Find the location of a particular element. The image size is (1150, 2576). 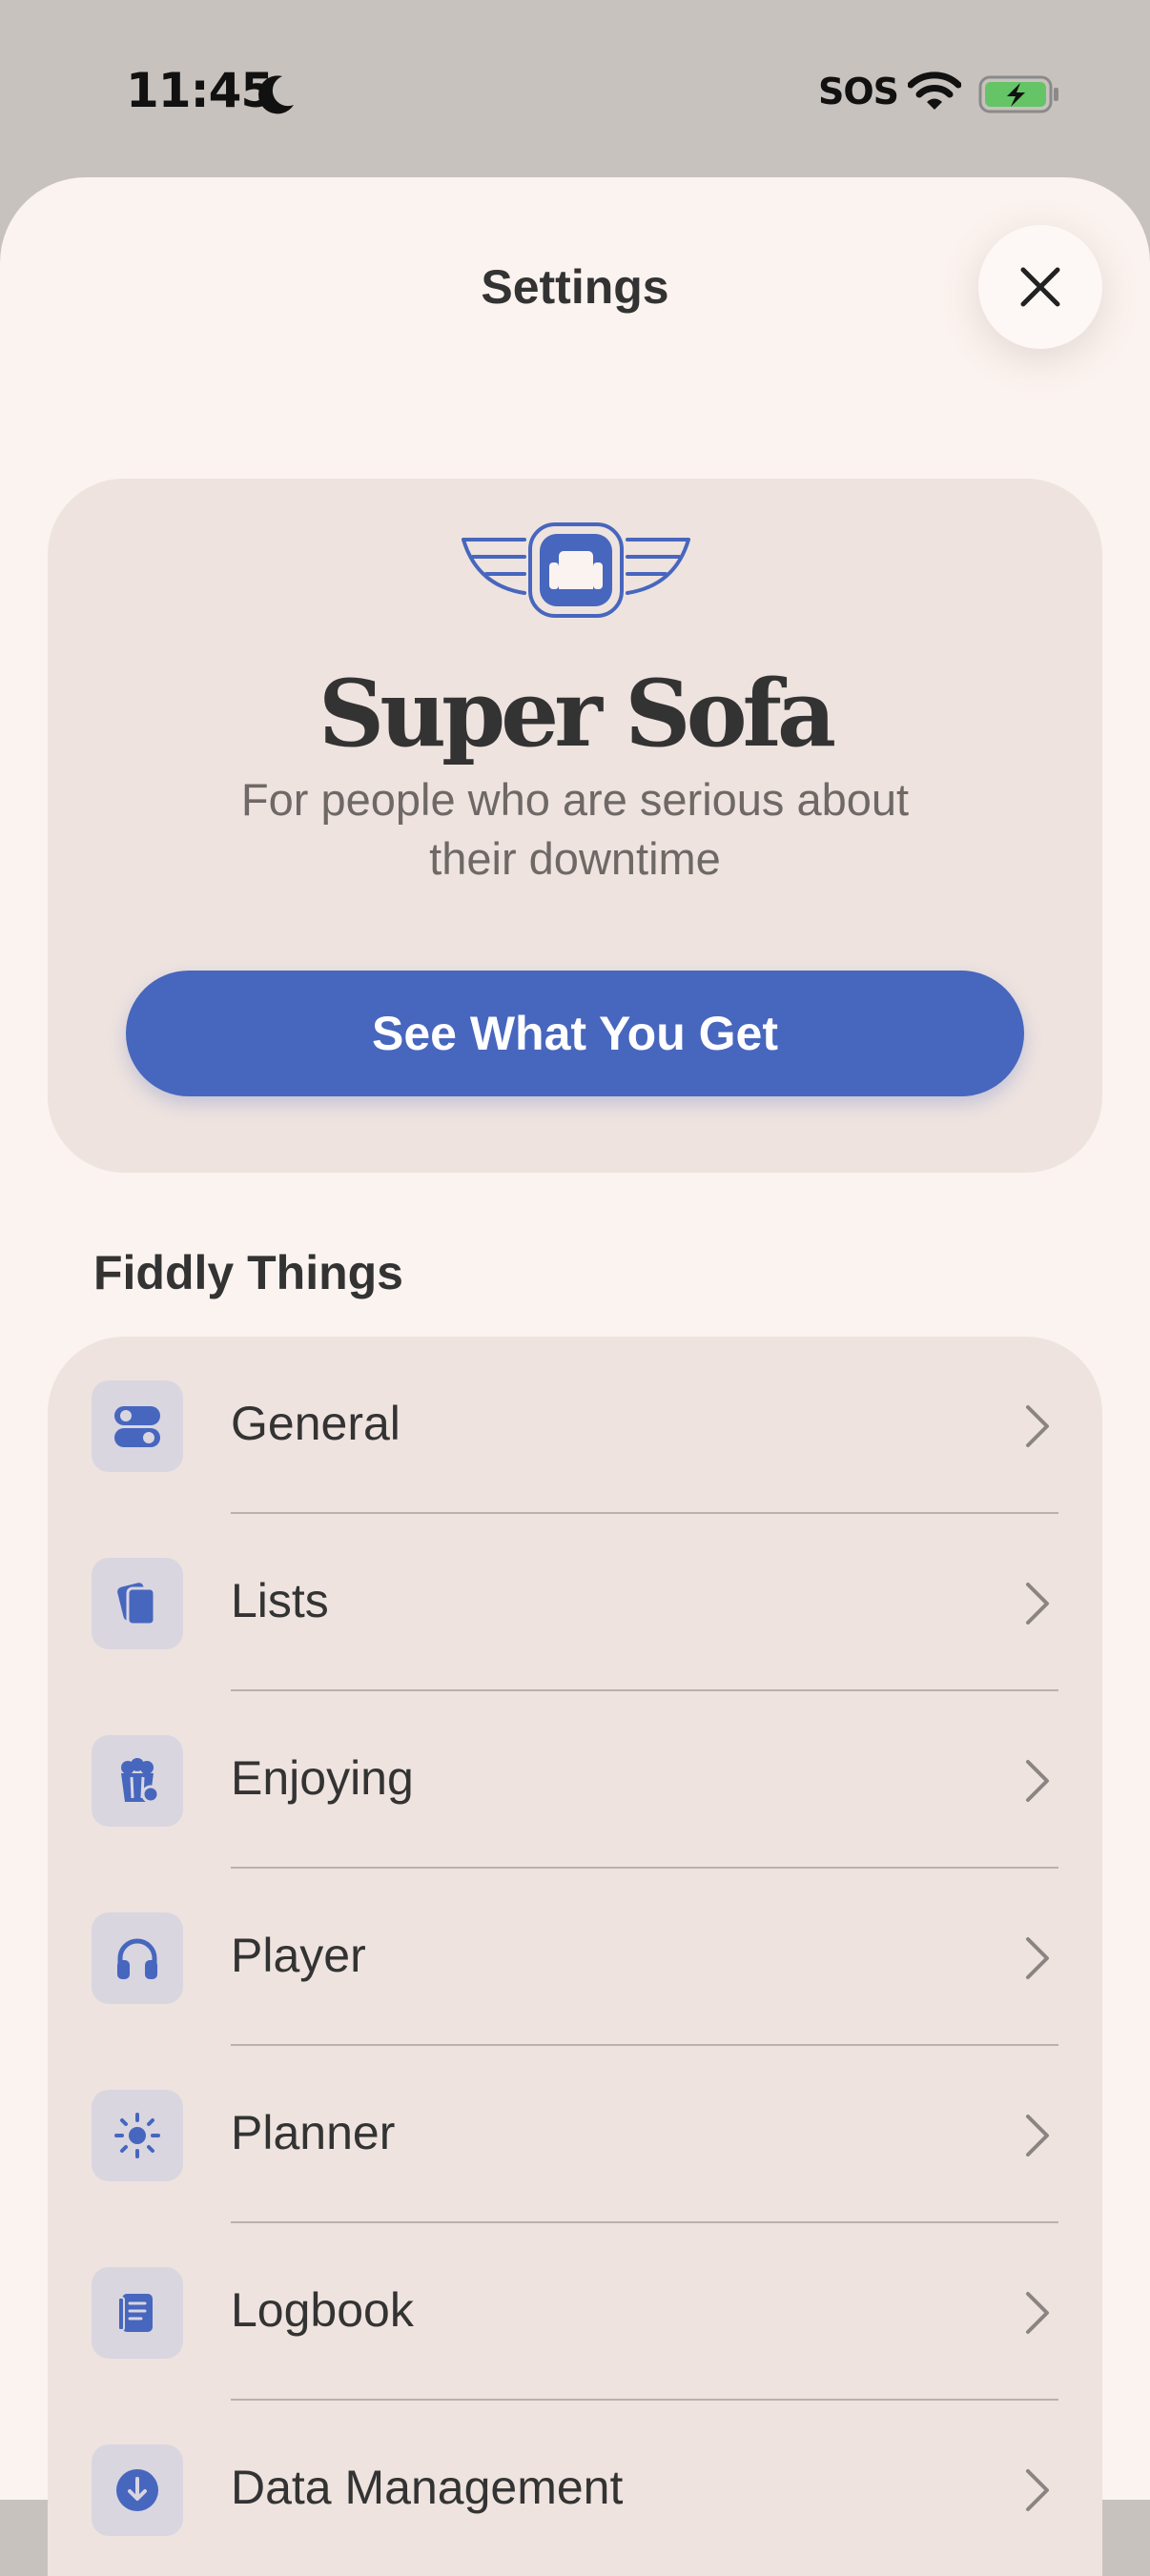

carrier-status: SOS is located at coordinates (858, 91).